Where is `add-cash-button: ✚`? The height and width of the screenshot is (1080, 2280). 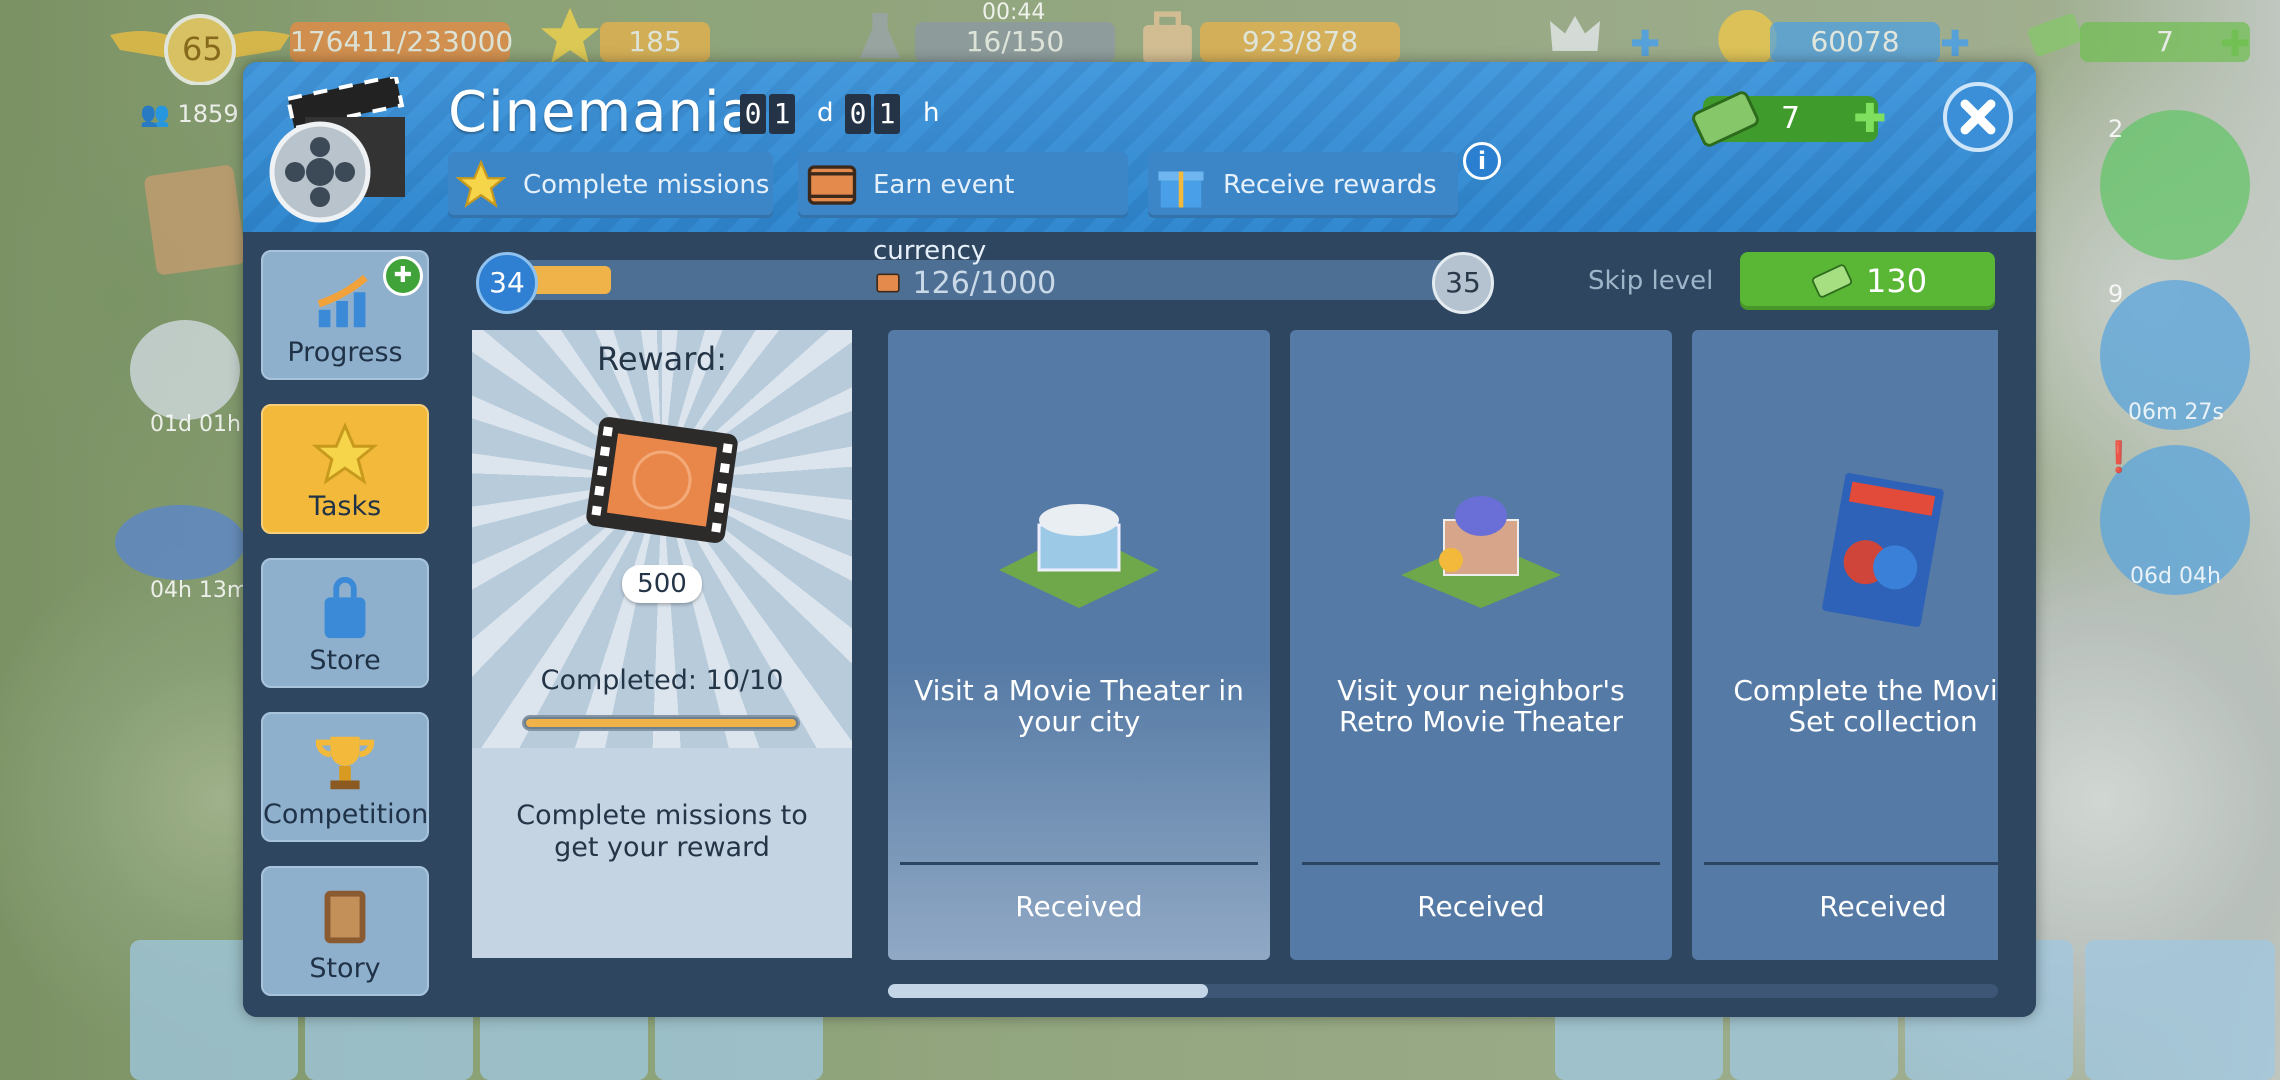 add-cash-button: ✚ is located at coordinates (1873, 119).